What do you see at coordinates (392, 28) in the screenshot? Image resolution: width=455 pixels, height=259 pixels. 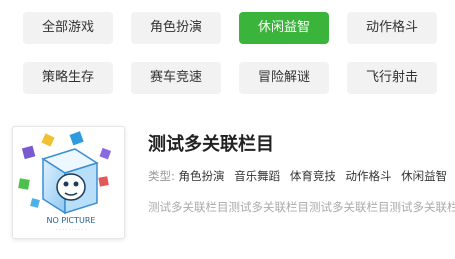 I see `tab-action-fighting: 动作格斗` at bounding box center [392, 28].